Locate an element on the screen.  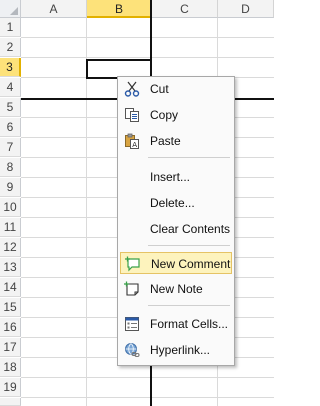
row-header-8: 8 is located at coordinates (10, 167).